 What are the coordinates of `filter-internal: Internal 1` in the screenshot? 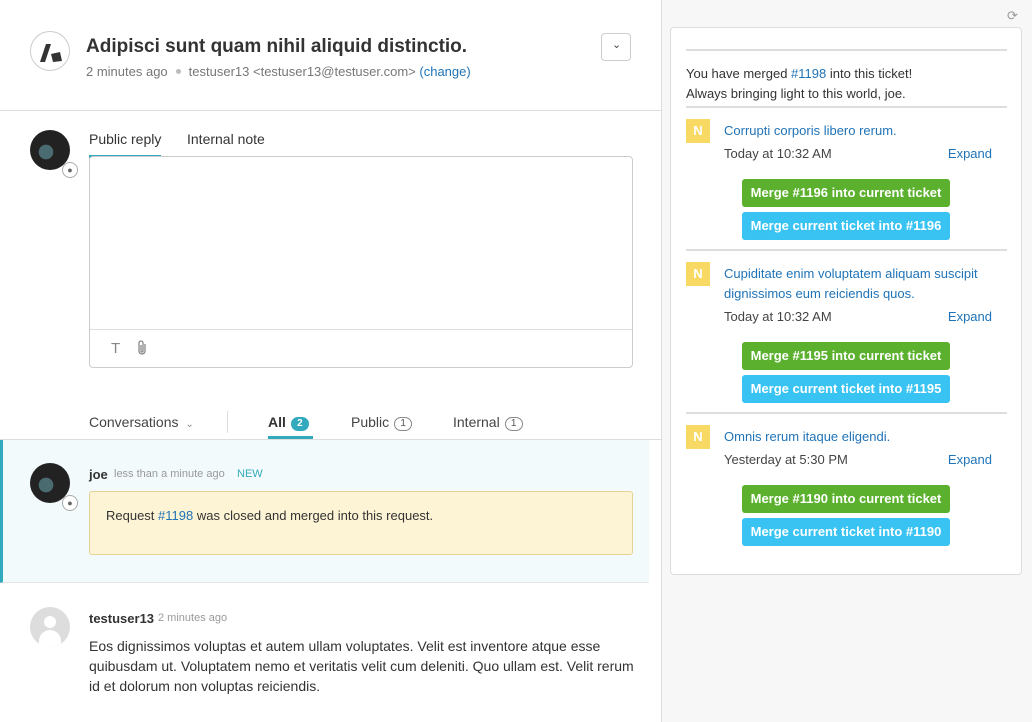 It's located at (488, 422).